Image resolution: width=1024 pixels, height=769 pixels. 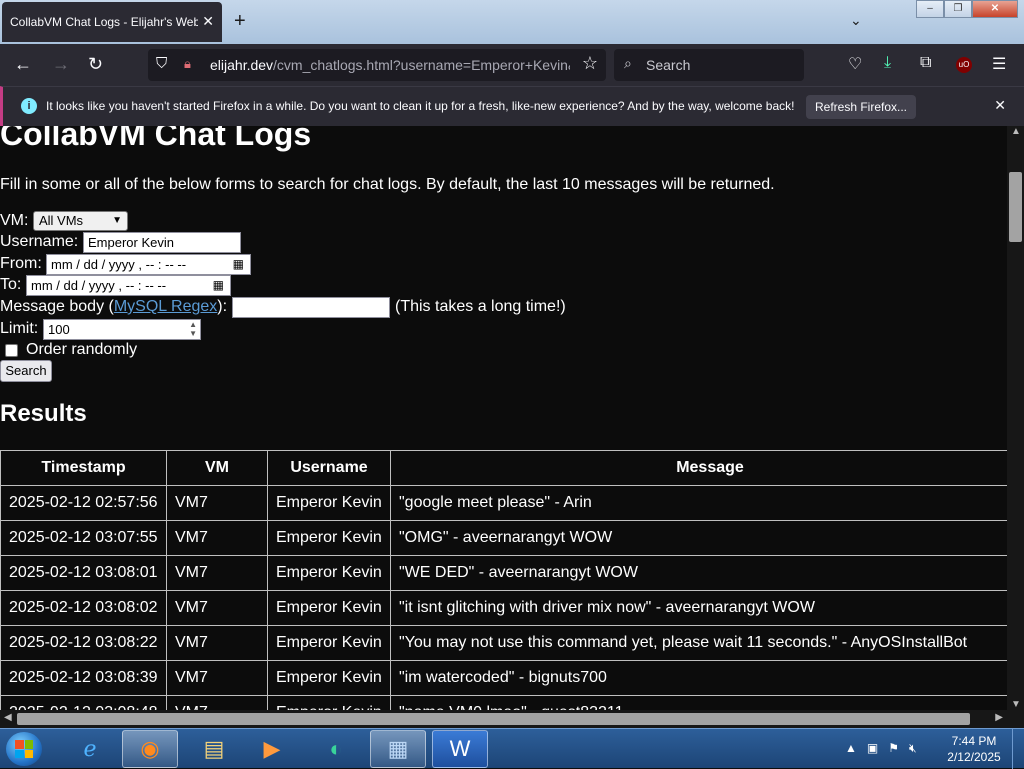 I want to click on message-label: Message body (MySQL Regex):, so click(x=113, y=307).